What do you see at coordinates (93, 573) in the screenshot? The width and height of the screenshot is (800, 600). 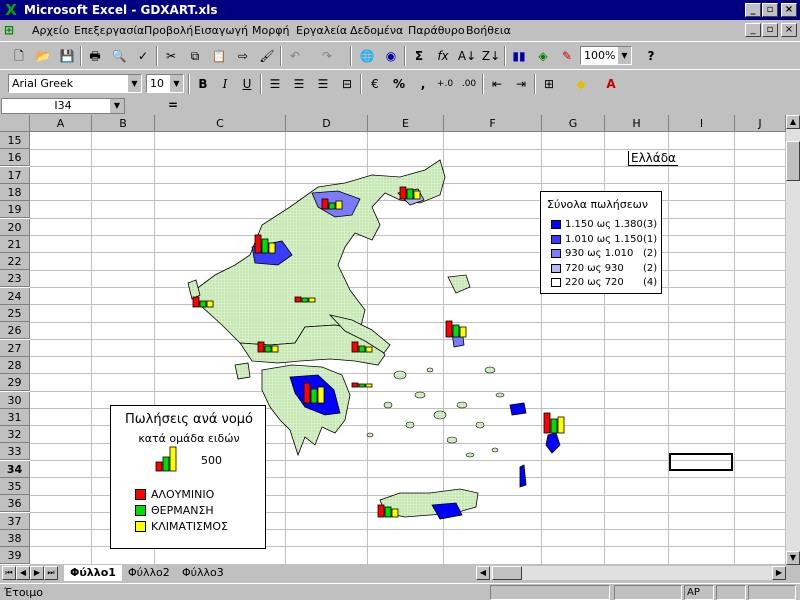 I see `tab-sheet1: Φύλλο1` at bounding box center [93, 573].